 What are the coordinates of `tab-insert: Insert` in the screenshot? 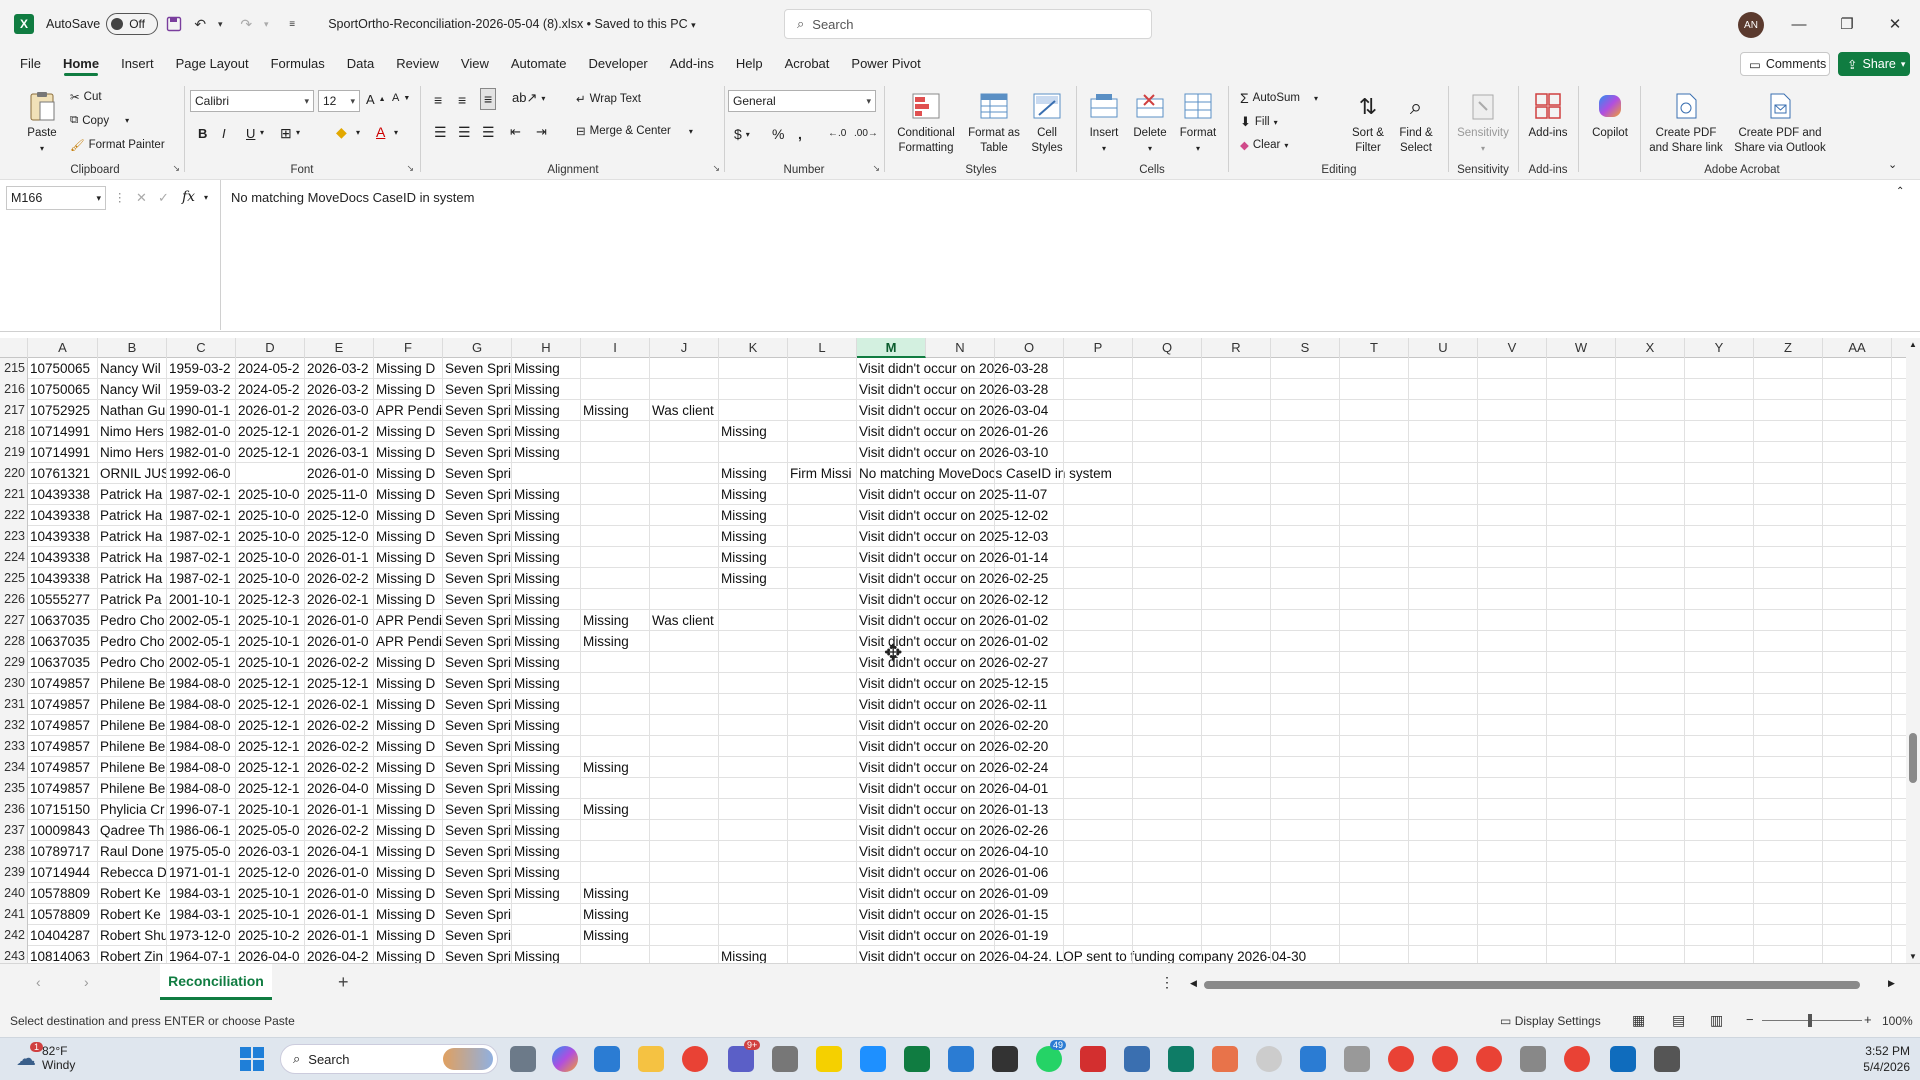 It's located at (137, 63).